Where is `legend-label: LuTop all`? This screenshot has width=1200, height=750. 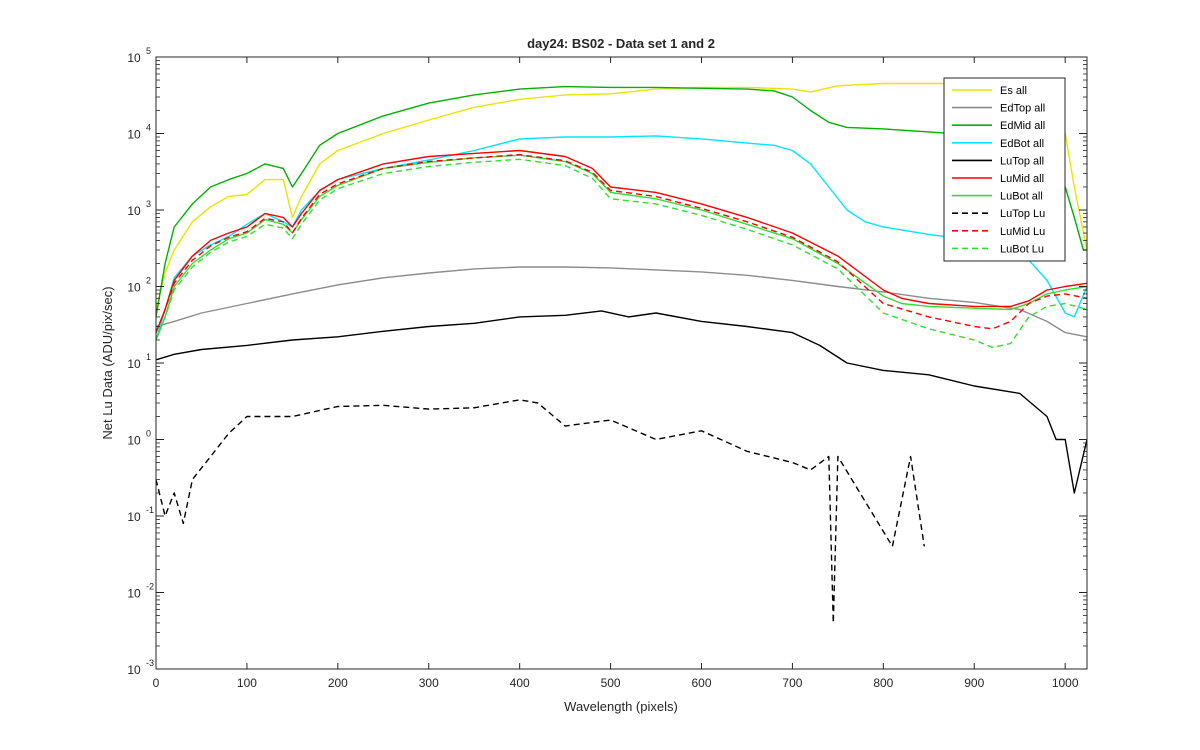
legend-label: LuTop all is located at coordinates (1022, 161).